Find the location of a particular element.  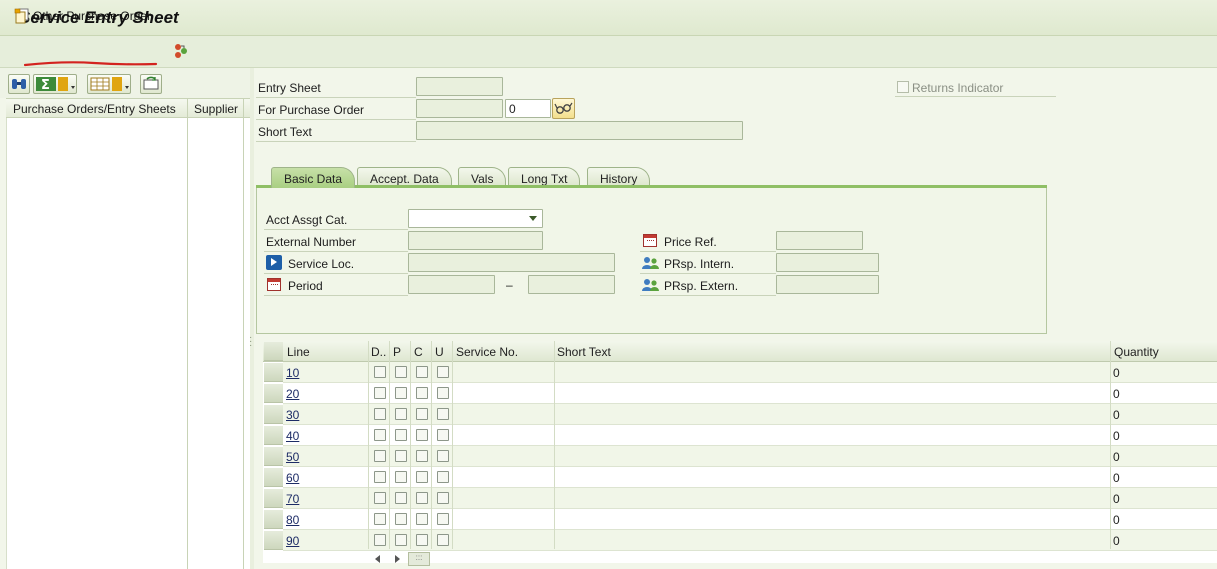

sum-button: Σ is located at coordinates (55, 84).